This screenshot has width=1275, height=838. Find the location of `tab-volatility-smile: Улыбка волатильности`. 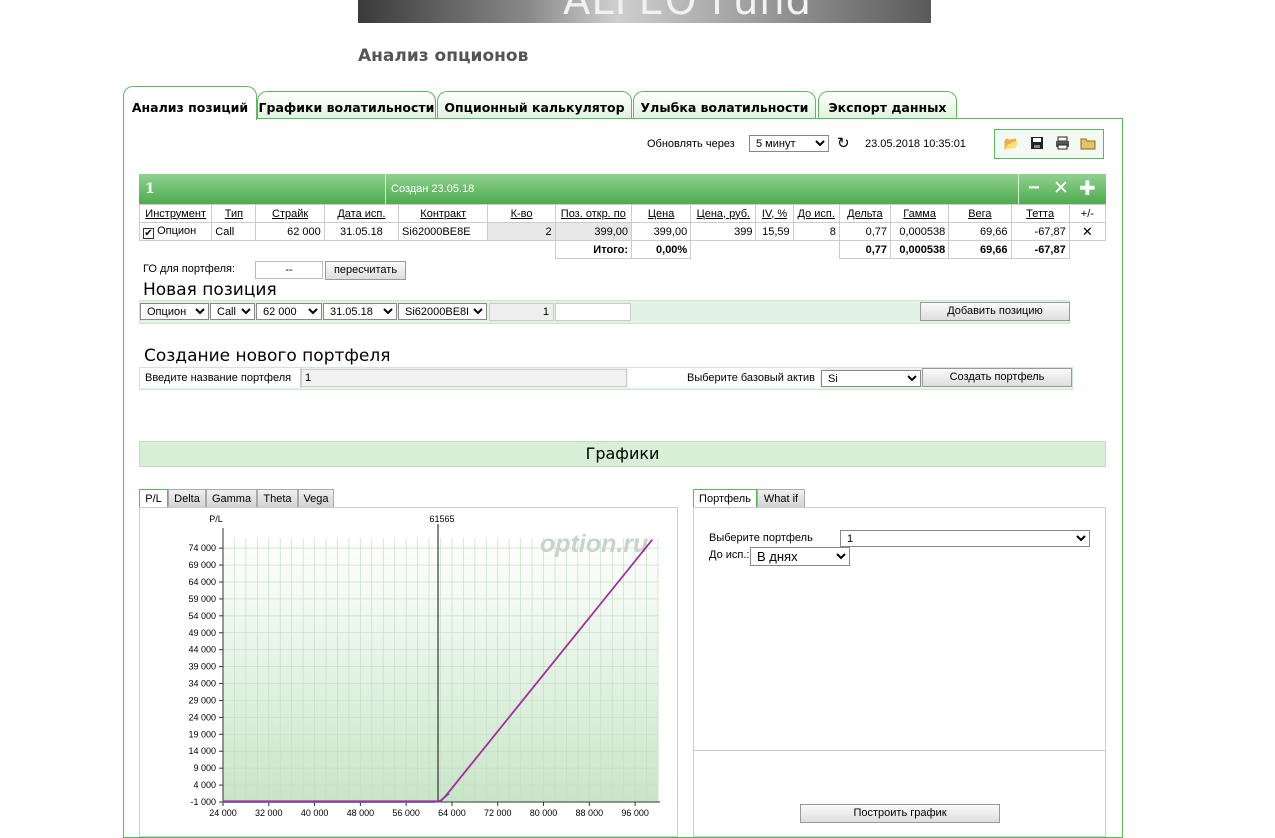

tab-volatility-smile: Улыбка волатильности is located at coordinates (724, 105).